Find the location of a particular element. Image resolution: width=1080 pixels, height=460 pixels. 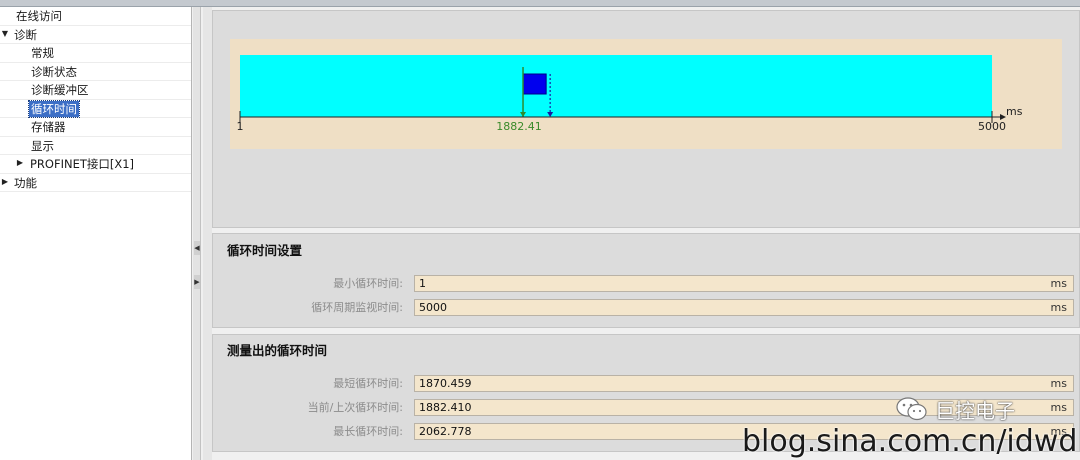

cycle-monitor-time-value: 5000 is located at coordinates (433, 307).